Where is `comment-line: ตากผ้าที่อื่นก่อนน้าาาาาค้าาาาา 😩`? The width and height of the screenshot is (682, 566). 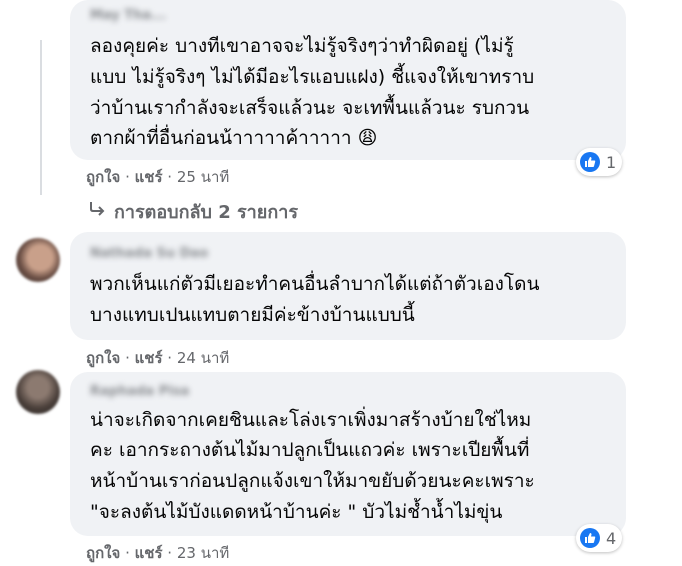
comment-line: ตากผ้าที่อื่นก่อนน้าาาาาค้าาาาา 😩 is located at coordinates (234, 138).